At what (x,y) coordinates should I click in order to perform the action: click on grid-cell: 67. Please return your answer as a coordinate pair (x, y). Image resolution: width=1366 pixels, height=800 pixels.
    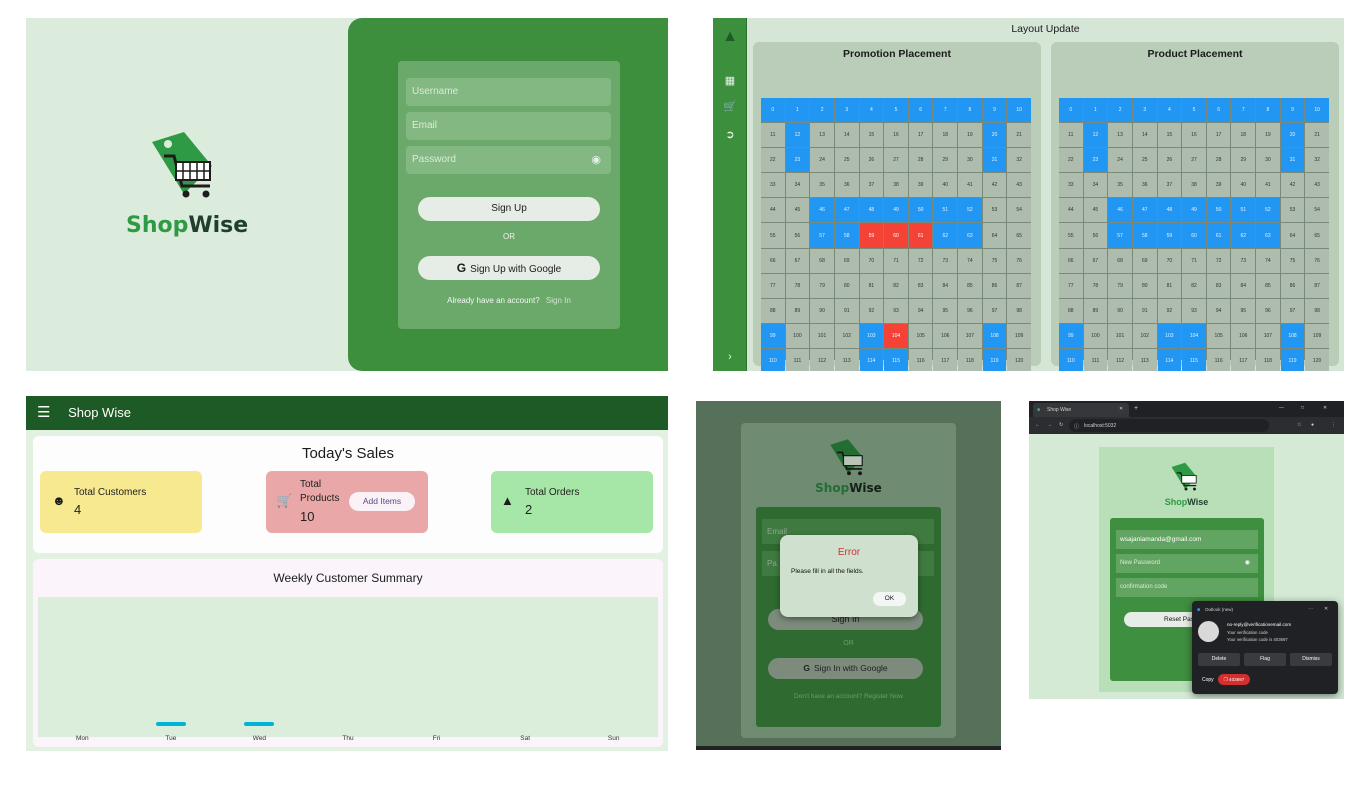
    Looking at the image, I should click on (1095, 260).